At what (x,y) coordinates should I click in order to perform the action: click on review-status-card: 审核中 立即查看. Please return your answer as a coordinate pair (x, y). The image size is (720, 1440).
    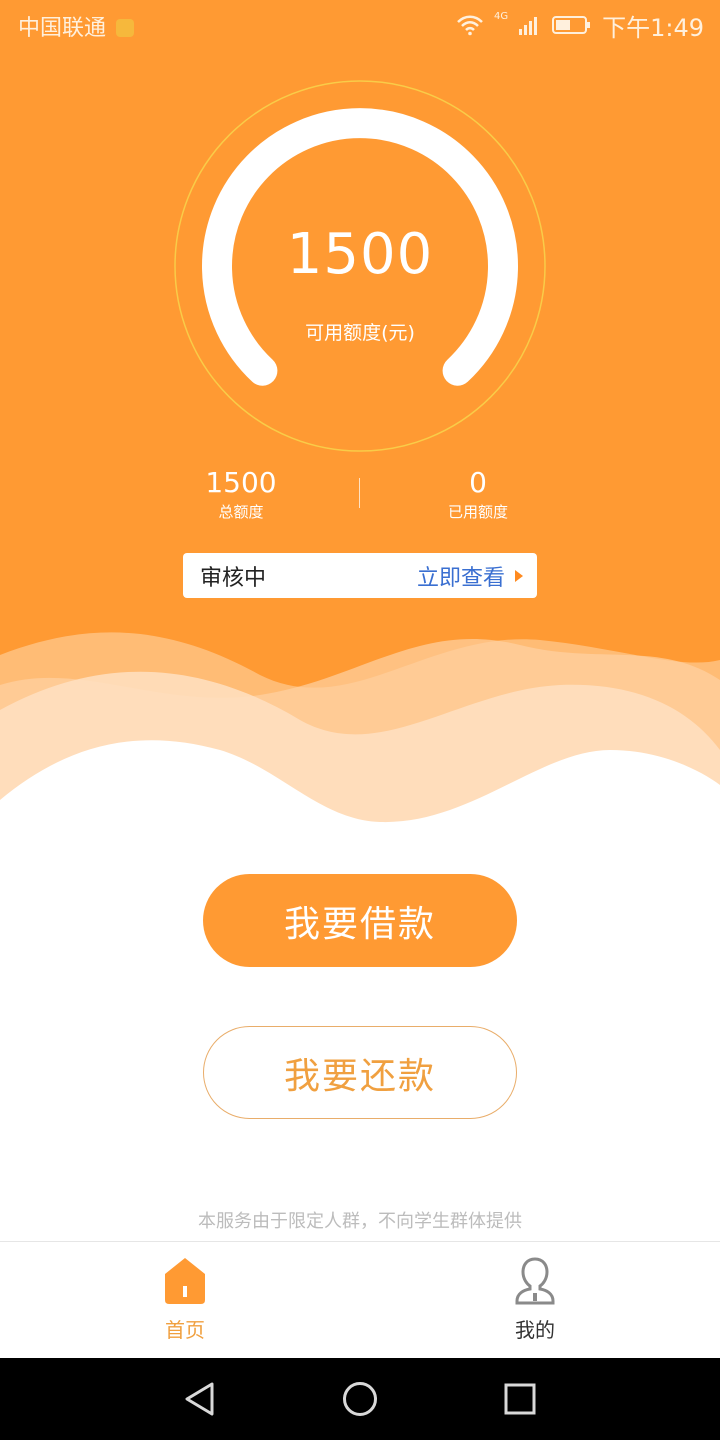
    Looking at the image, I should click on (360, 575).